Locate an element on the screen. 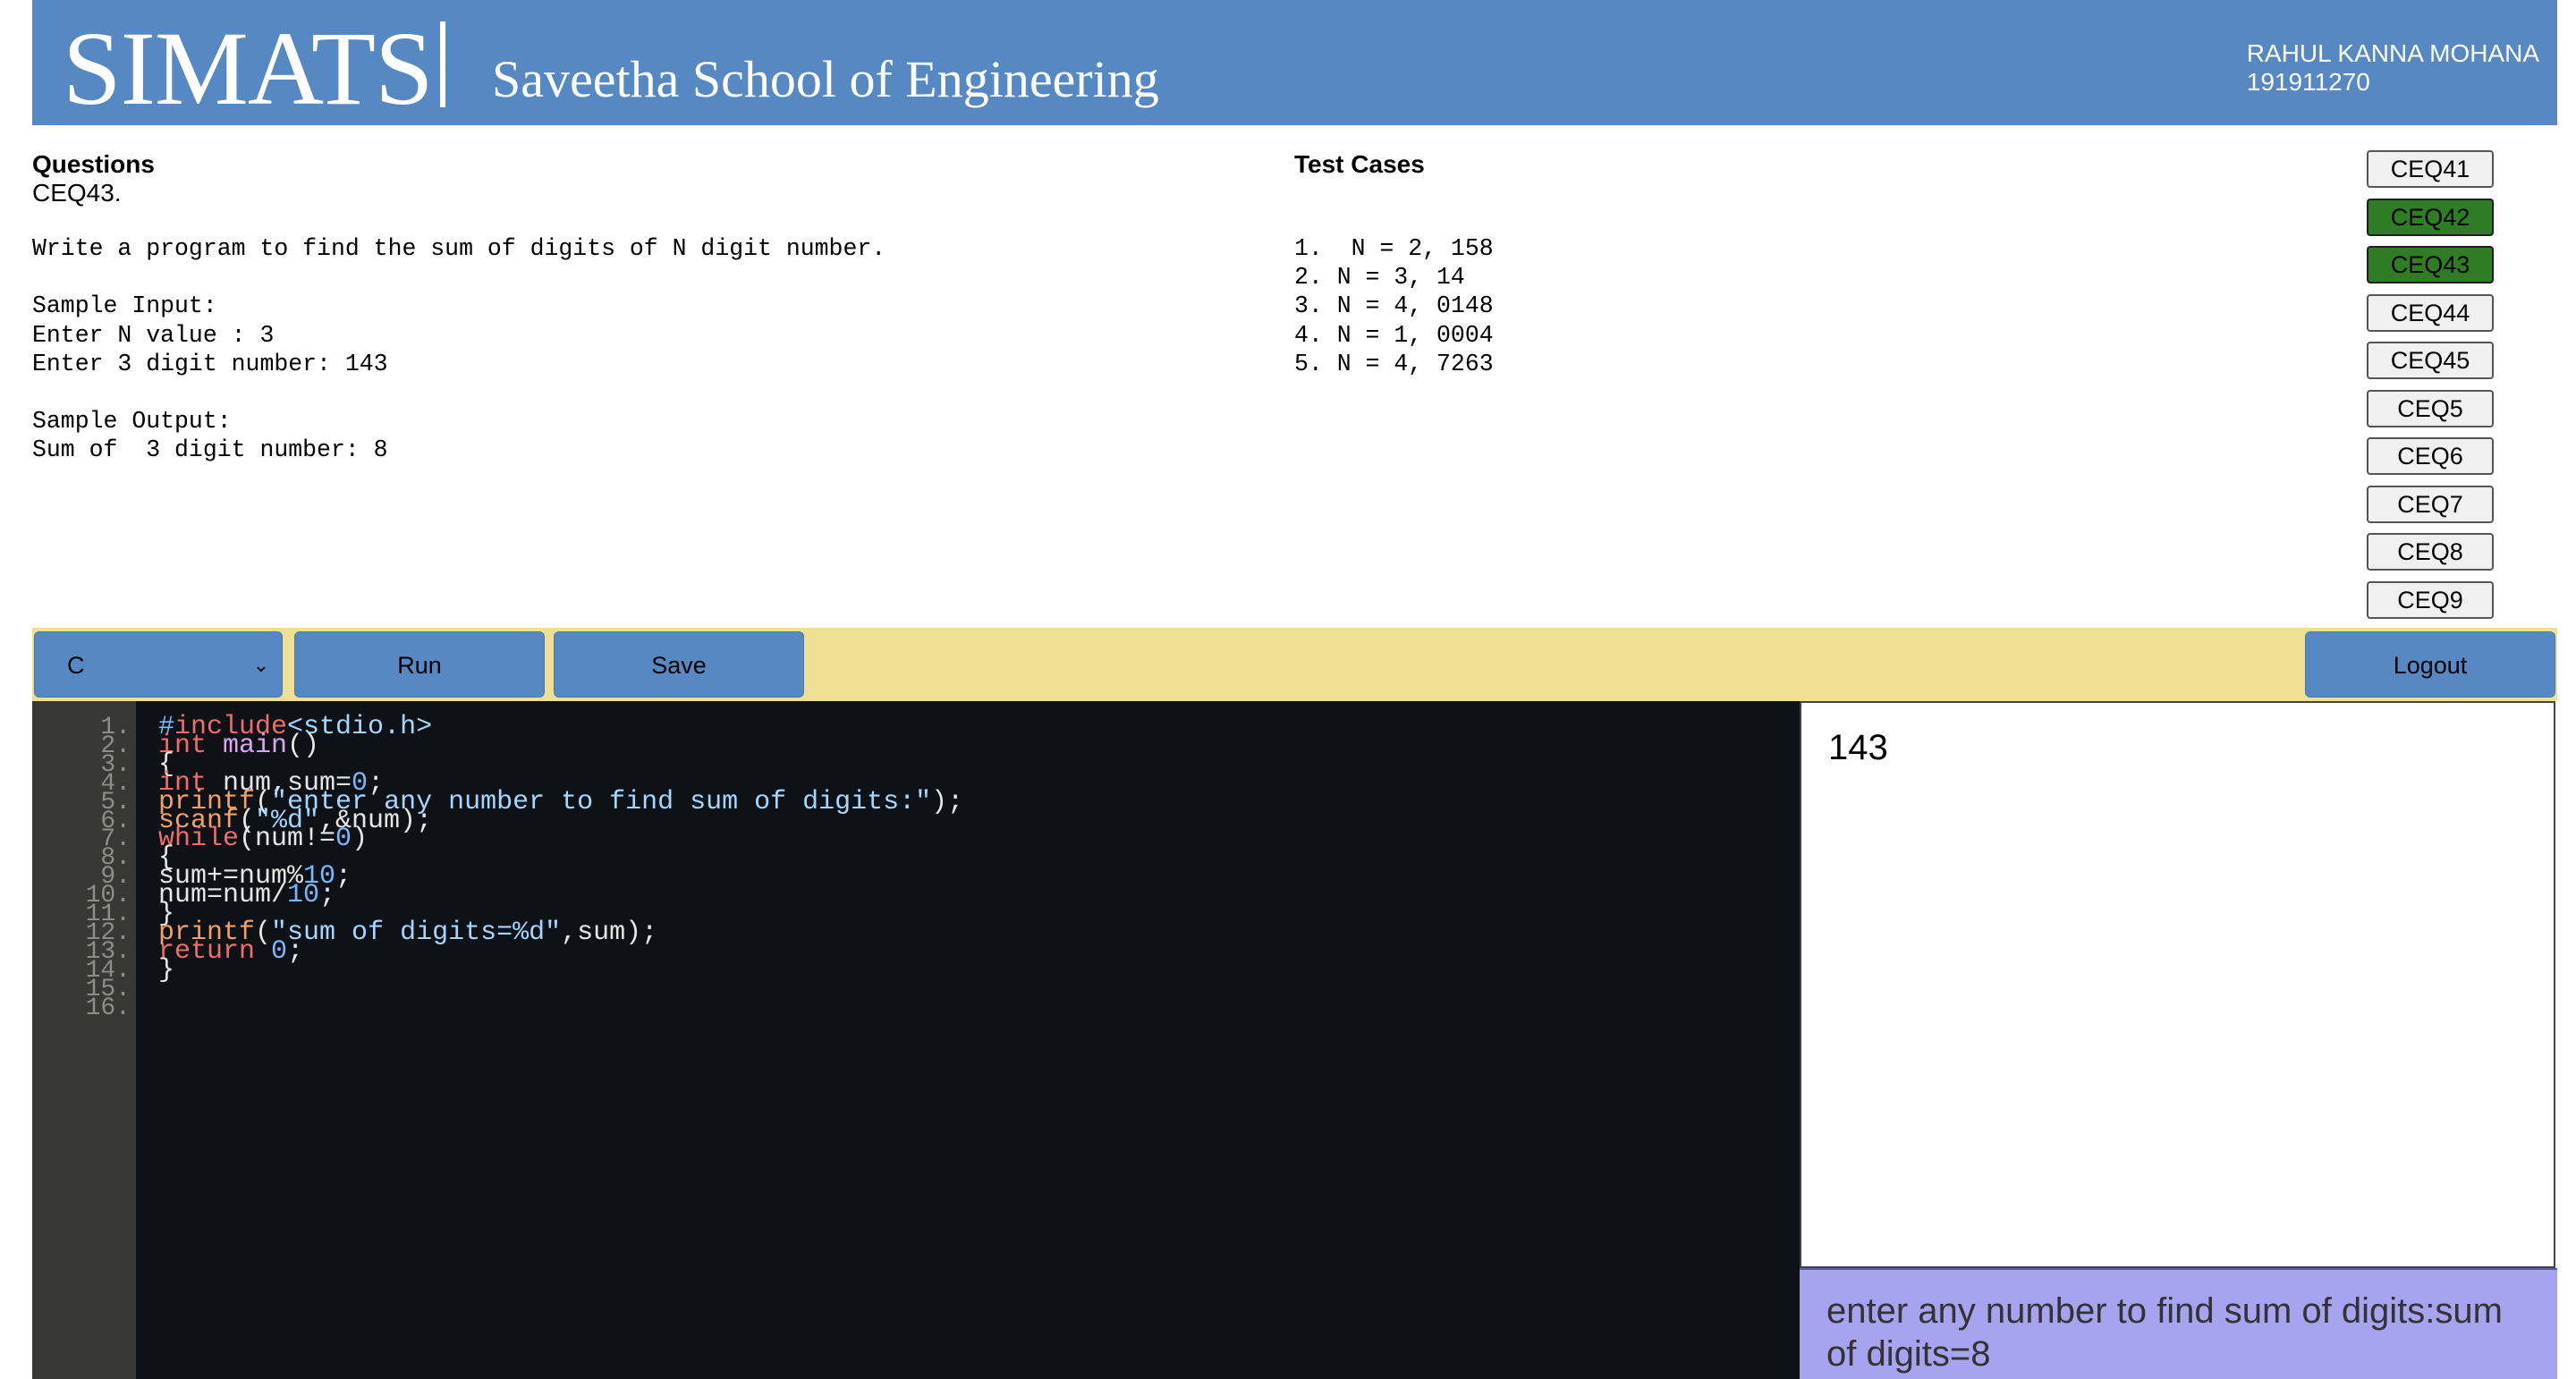 This screenshot has width=2576, height=1379. run-button: Run is located at coordinates (419, 664).